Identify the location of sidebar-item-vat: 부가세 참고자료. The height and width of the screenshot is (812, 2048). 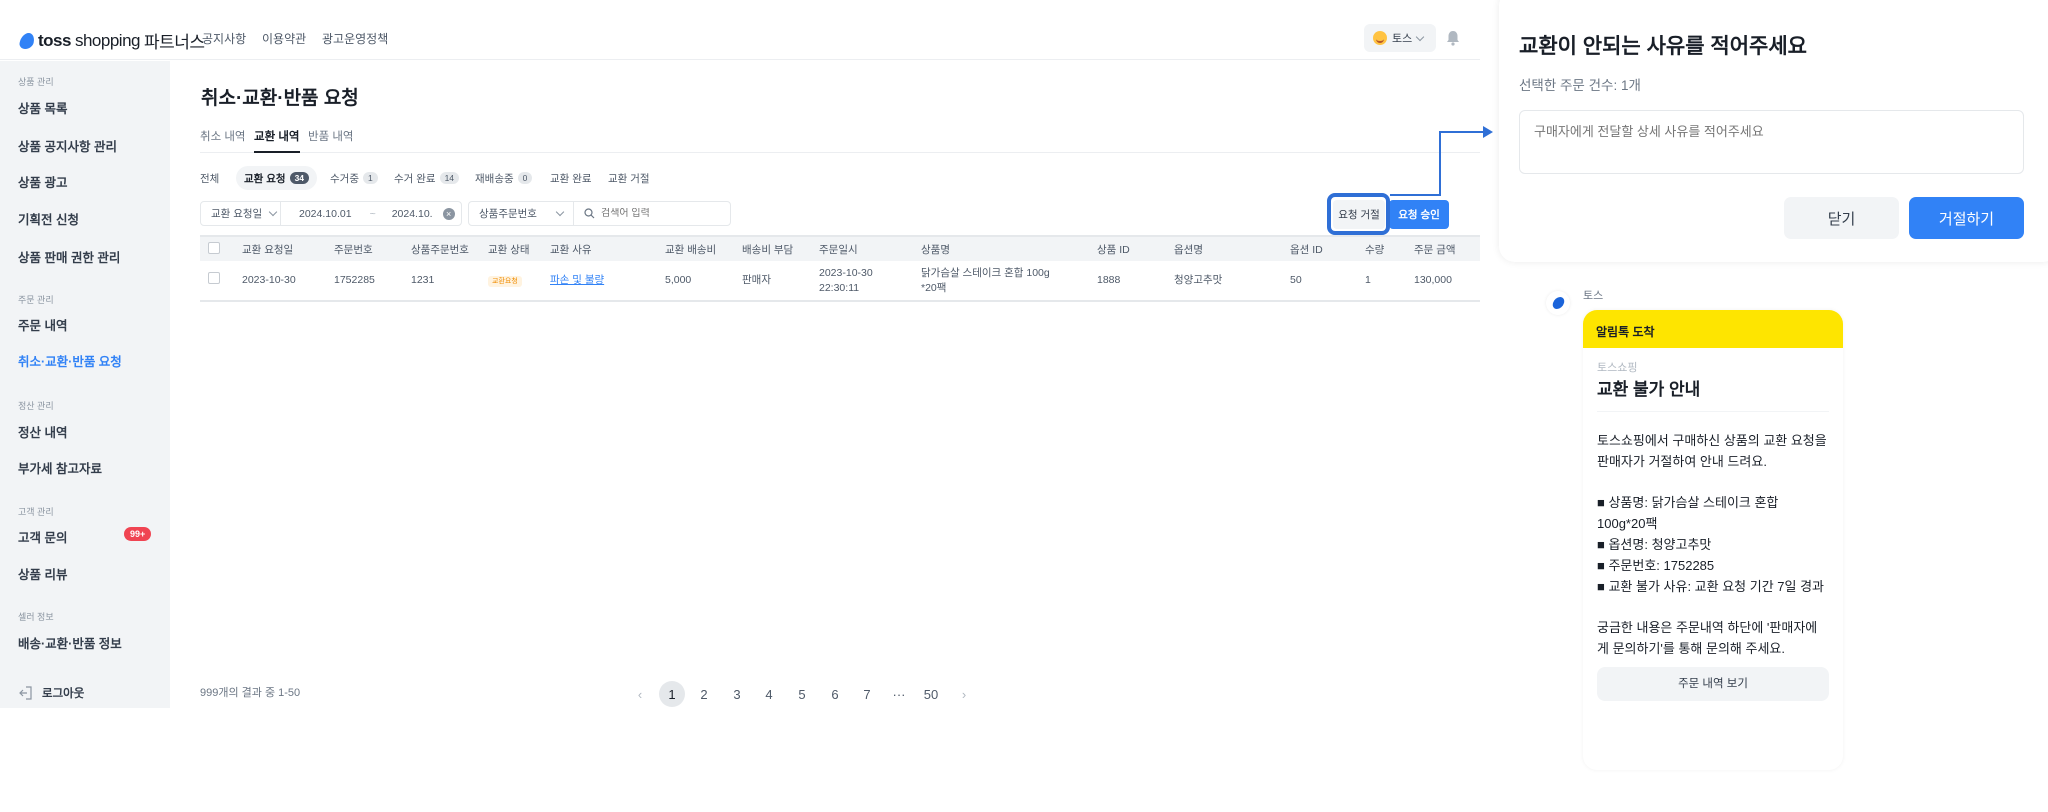
(60, 467).